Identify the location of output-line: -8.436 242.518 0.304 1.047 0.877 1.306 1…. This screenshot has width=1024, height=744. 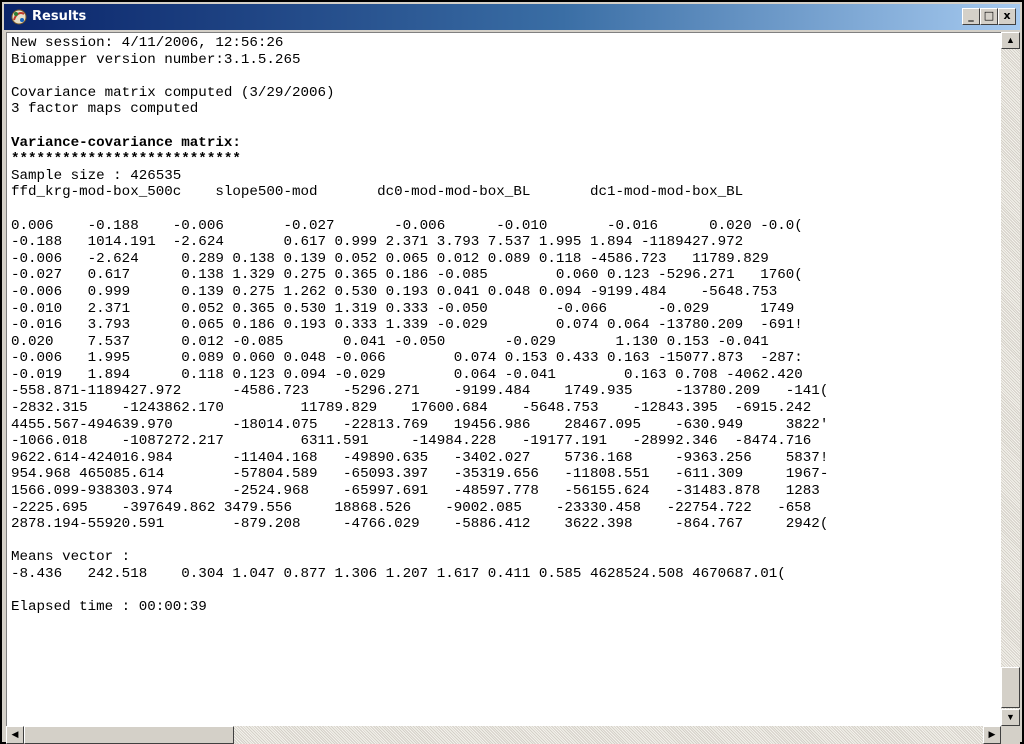
(398, 574).